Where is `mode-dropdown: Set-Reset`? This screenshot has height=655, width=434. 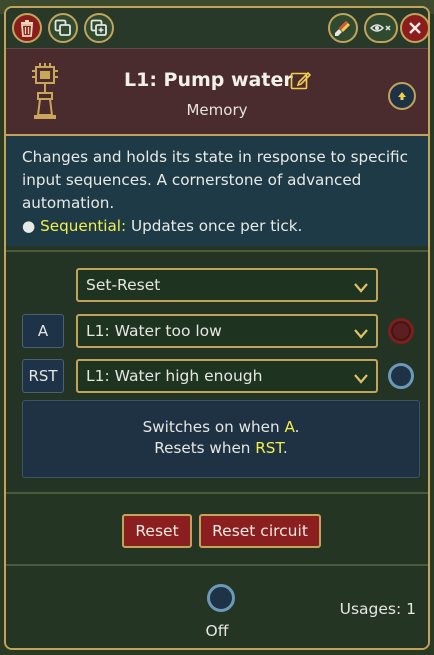
mode-dropdown: Set-Reset is located at coordinates (227, 285).